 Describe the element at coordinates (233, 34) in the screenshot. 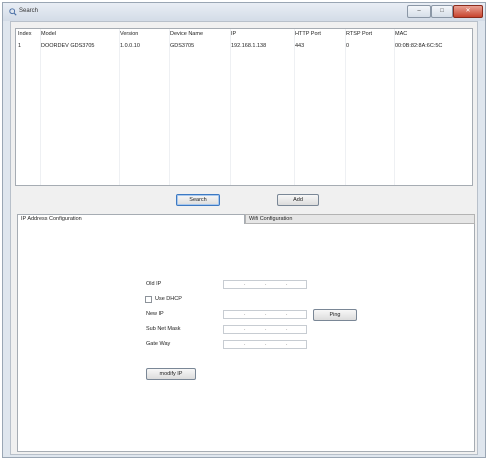

I see `column-header-ip: IP` at that location.